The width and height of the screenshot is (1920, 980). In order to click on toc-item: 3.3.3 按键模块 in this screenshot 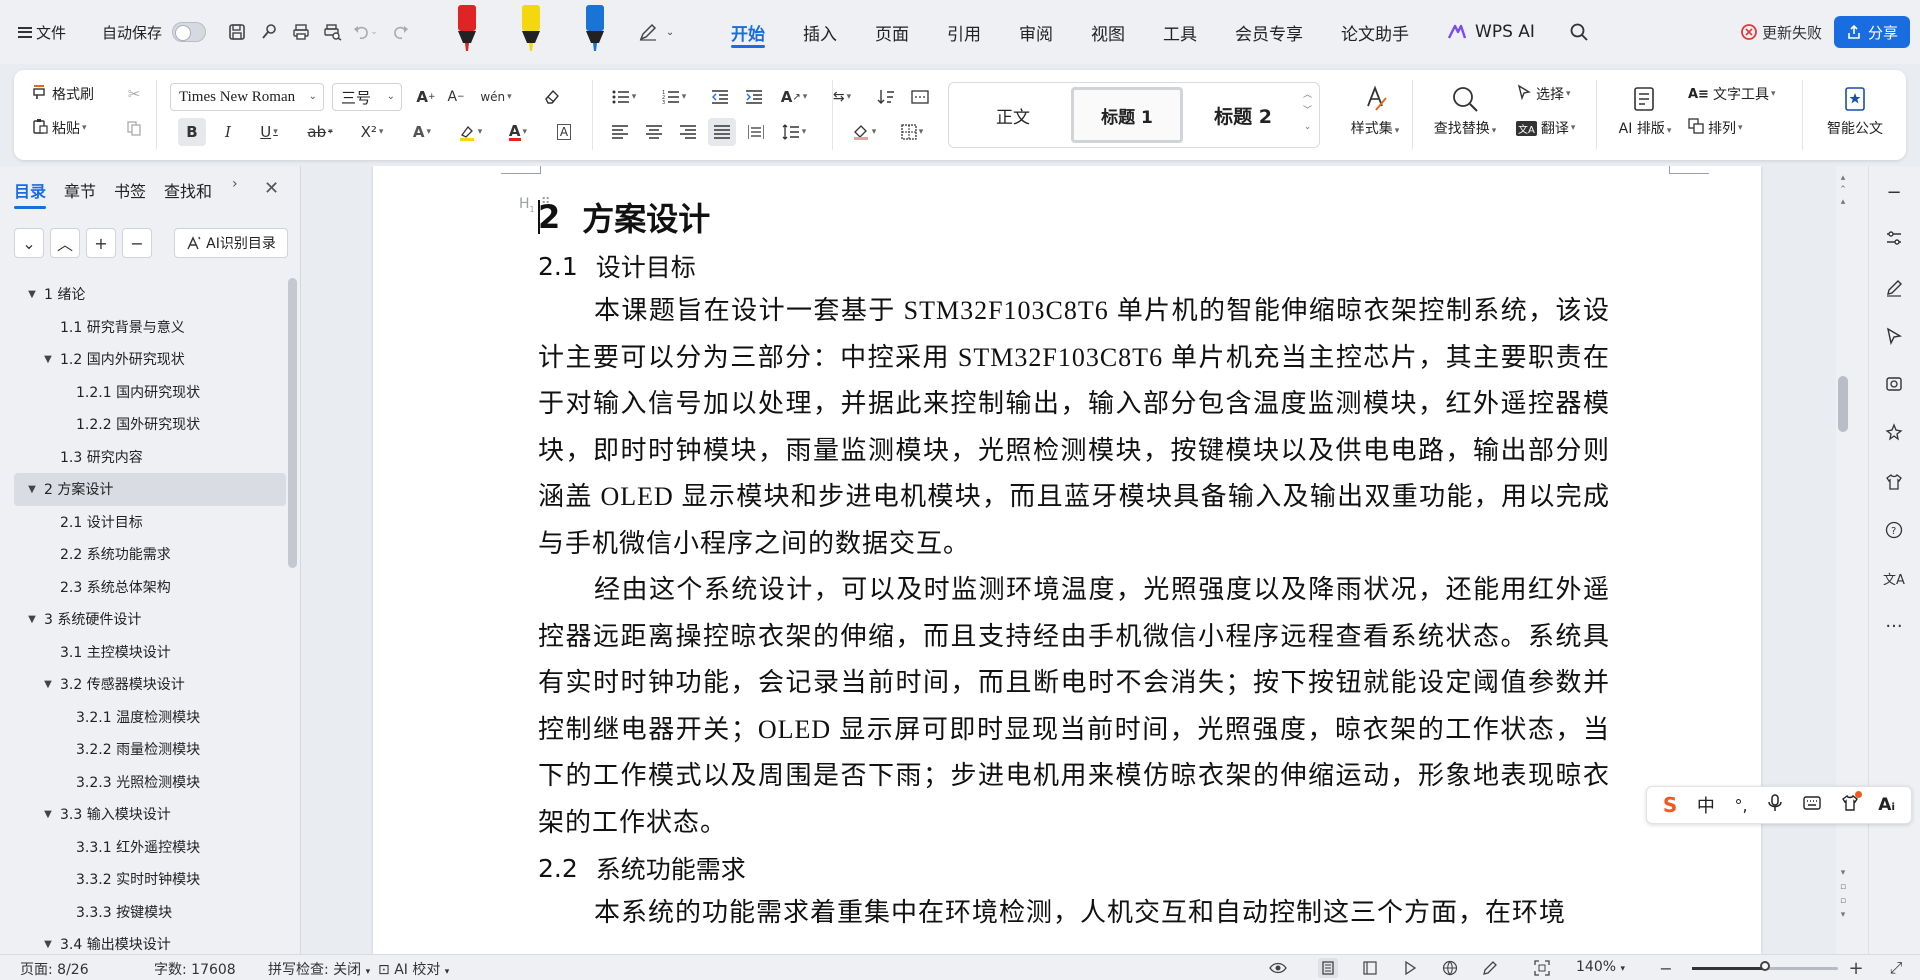, I will do `click(150, 912)`.